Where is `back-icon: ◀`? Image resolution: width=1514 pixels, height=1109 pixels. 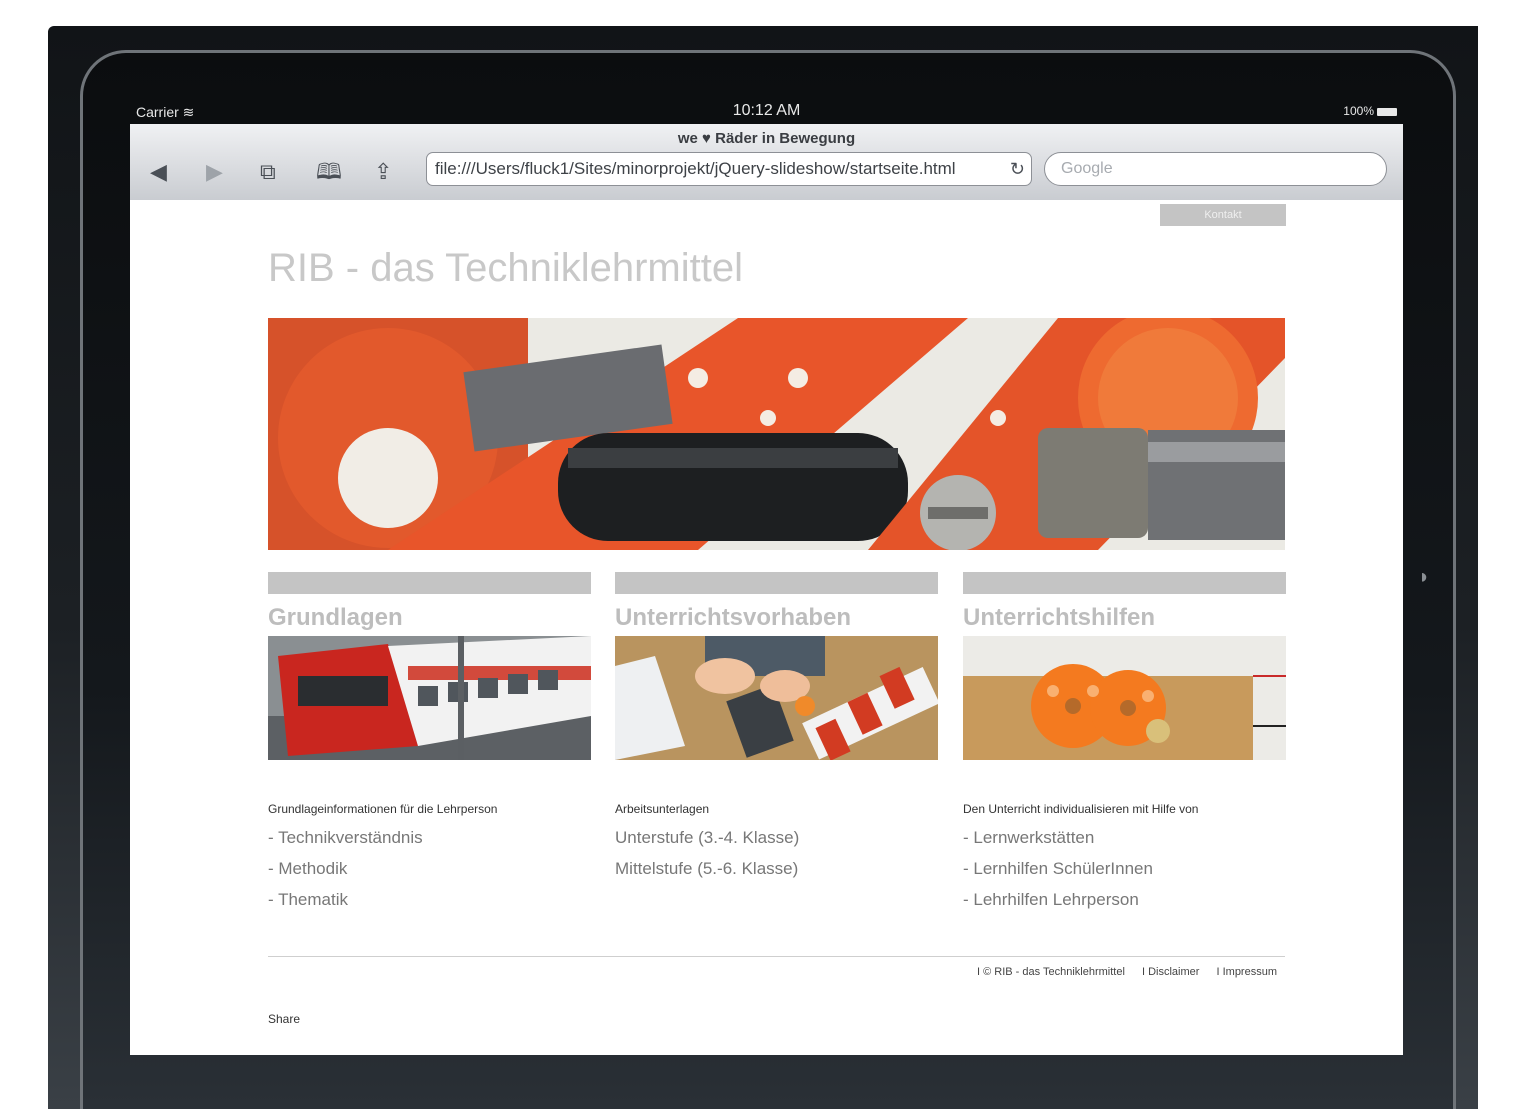 back-icon: ◀ is located at coordinates (158, 172).